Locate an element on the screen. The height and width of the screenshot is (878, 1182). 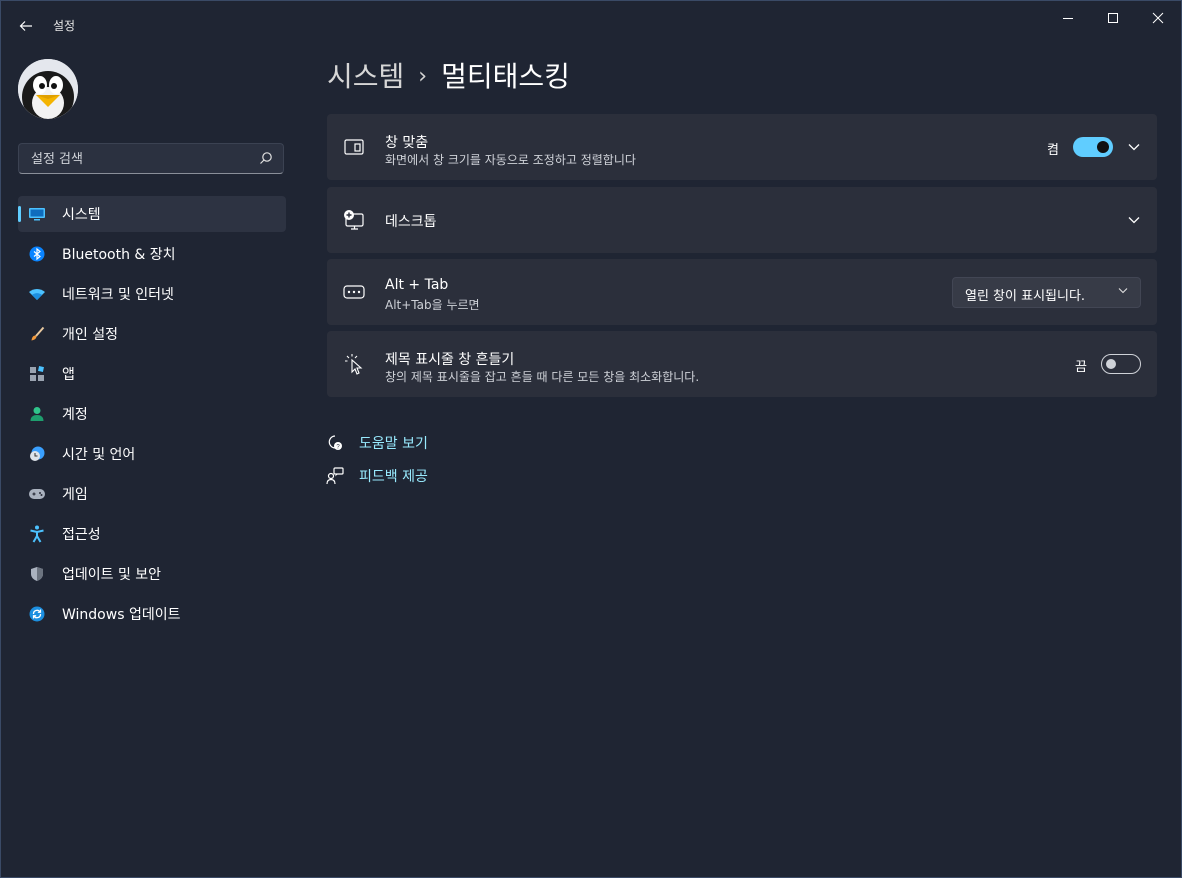
breadcrumb-parent: 시스템 is located at coordinates (365, 76).